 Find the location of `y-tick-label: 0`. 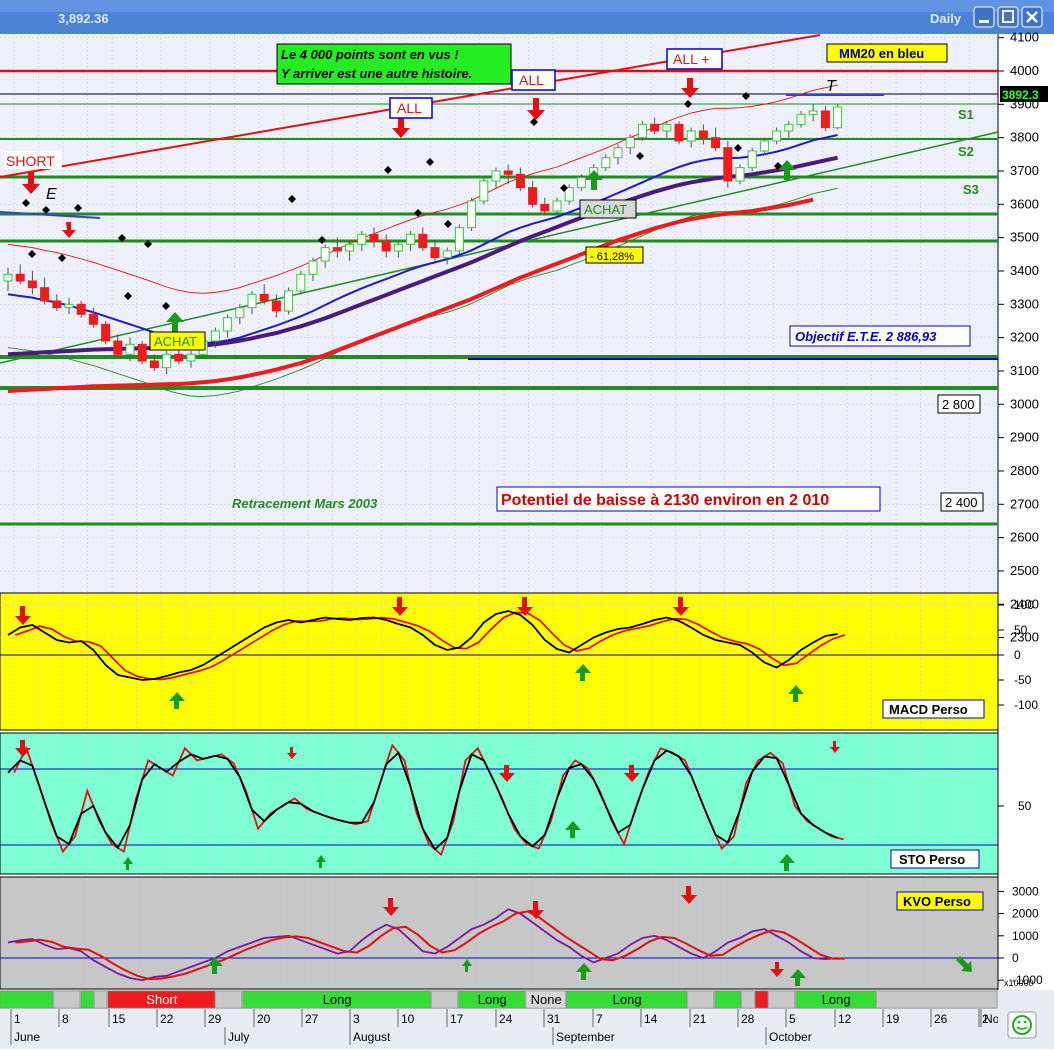

y-tick-label: 0 is located at coordinates (1017, 655).